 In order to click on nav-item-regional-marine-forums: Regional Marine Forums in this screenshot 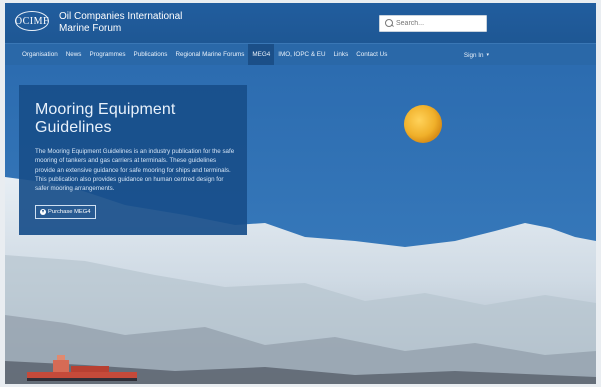, I will do `click(209, 55)`.